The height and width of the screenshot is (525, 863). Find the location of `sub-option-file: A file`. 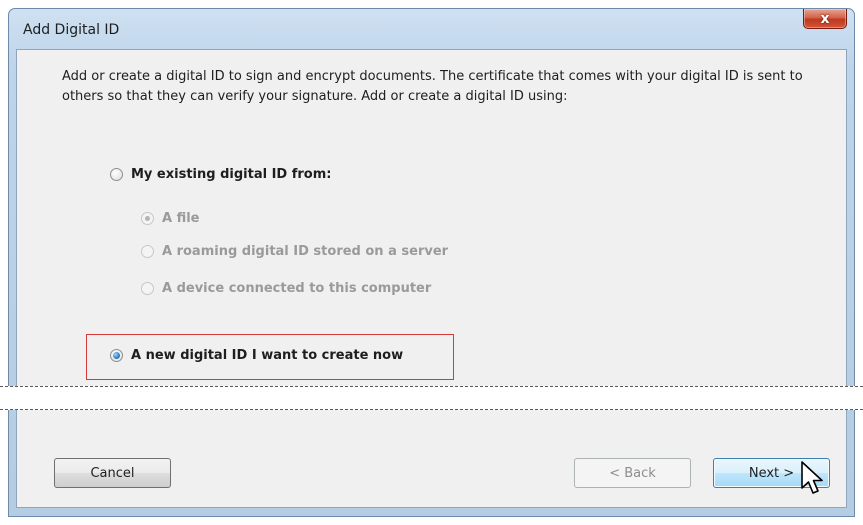

sub-option-file: A file is located at coordinates (170, 218).